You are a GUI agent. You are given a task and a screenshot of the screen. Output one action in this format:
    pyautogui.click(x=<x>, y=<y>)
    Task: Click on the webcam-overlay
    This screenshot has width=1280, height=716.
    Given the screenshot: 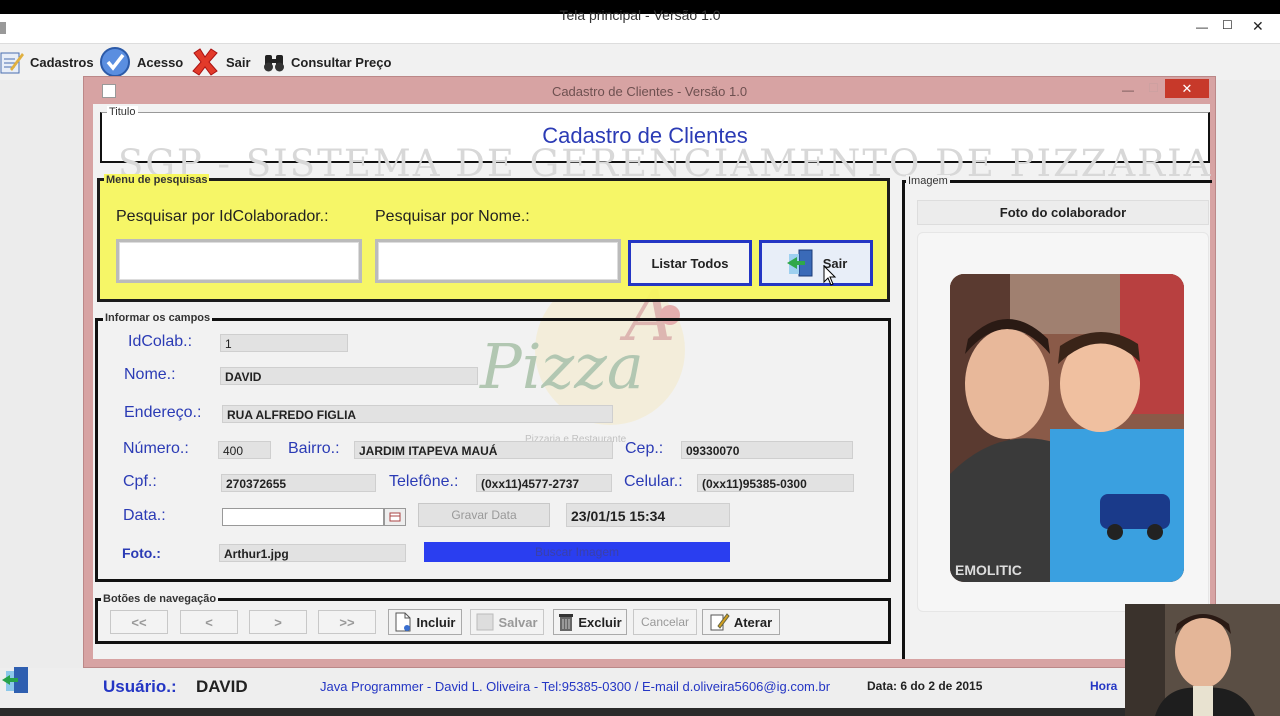 What is the action you would take?
    pyautogui.click(x=1202, y=660)
    